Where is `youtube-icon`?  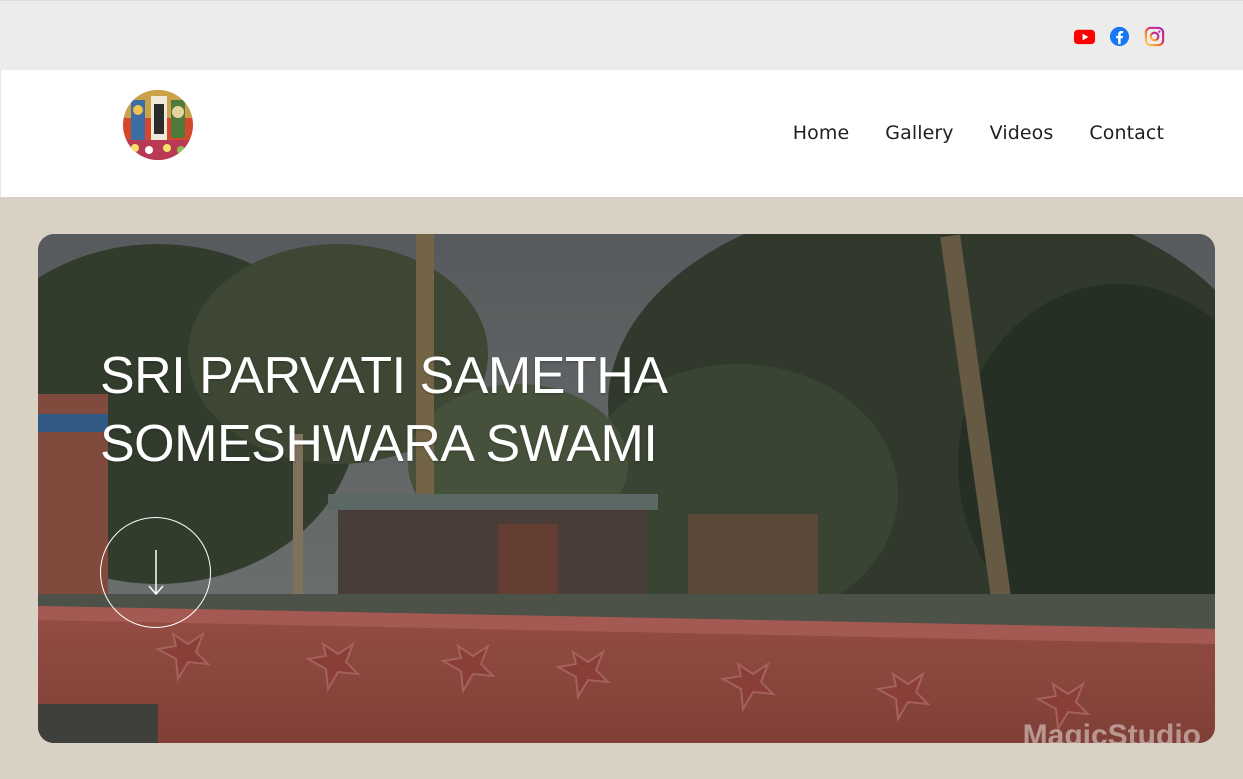
youtube-icon is located at coordinates (1084, 37).